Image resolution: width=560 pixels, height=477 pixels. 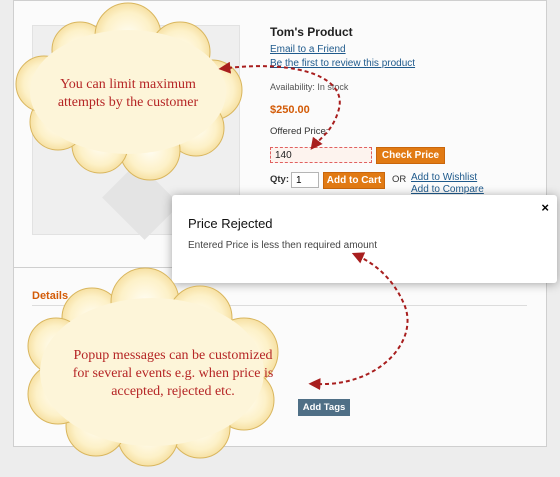 What do you see at coordinates (279, 105) in the screenshot?
I see `arrow-top` at bounding box center [279, 105].